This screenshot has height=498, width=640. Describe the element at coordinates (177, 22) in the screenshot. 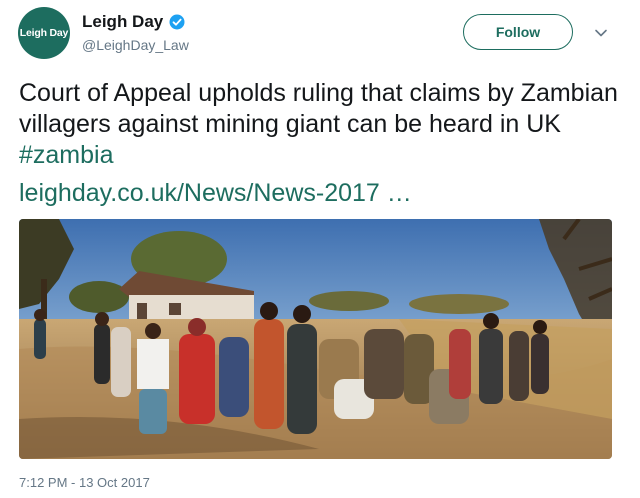

I see `verified-badge-icon` at that location.